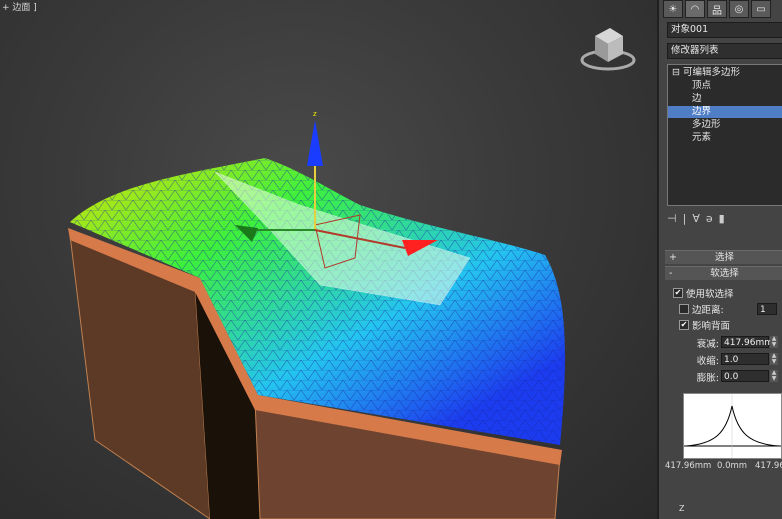 The height and width of the screenshot is (519, 782). I want to click on rollout-soft-selection: - 软选择, so click(723, 273).